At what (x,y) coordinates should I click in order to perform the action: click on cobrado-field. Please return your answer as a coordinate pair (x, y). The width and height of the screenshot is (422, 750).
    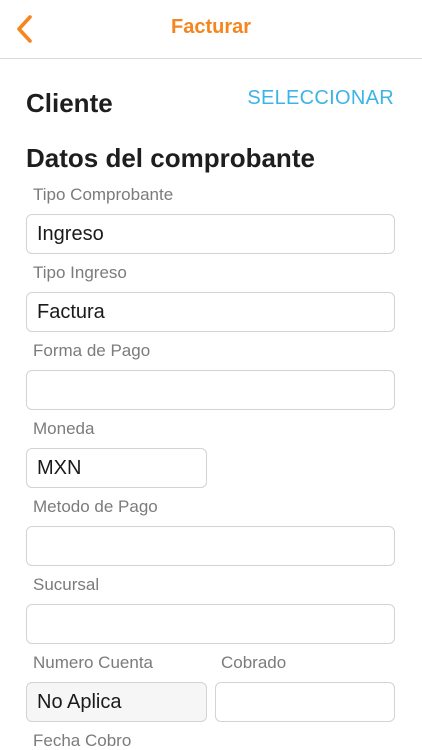
    Looking at the image, I should click on (305, 702).